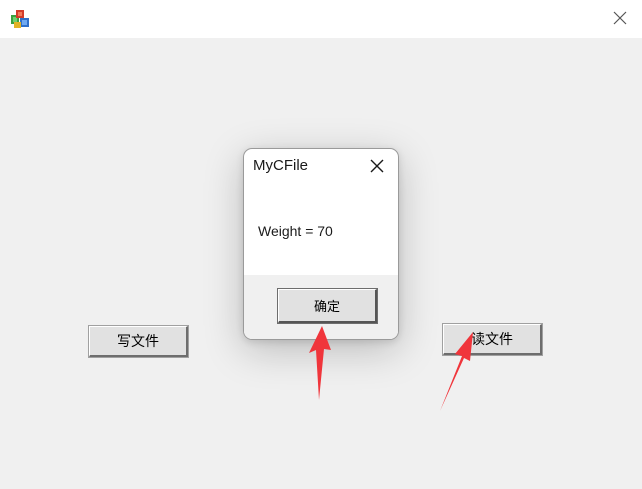  I want to click on write-file-button: 写文件, so click(138, 341).